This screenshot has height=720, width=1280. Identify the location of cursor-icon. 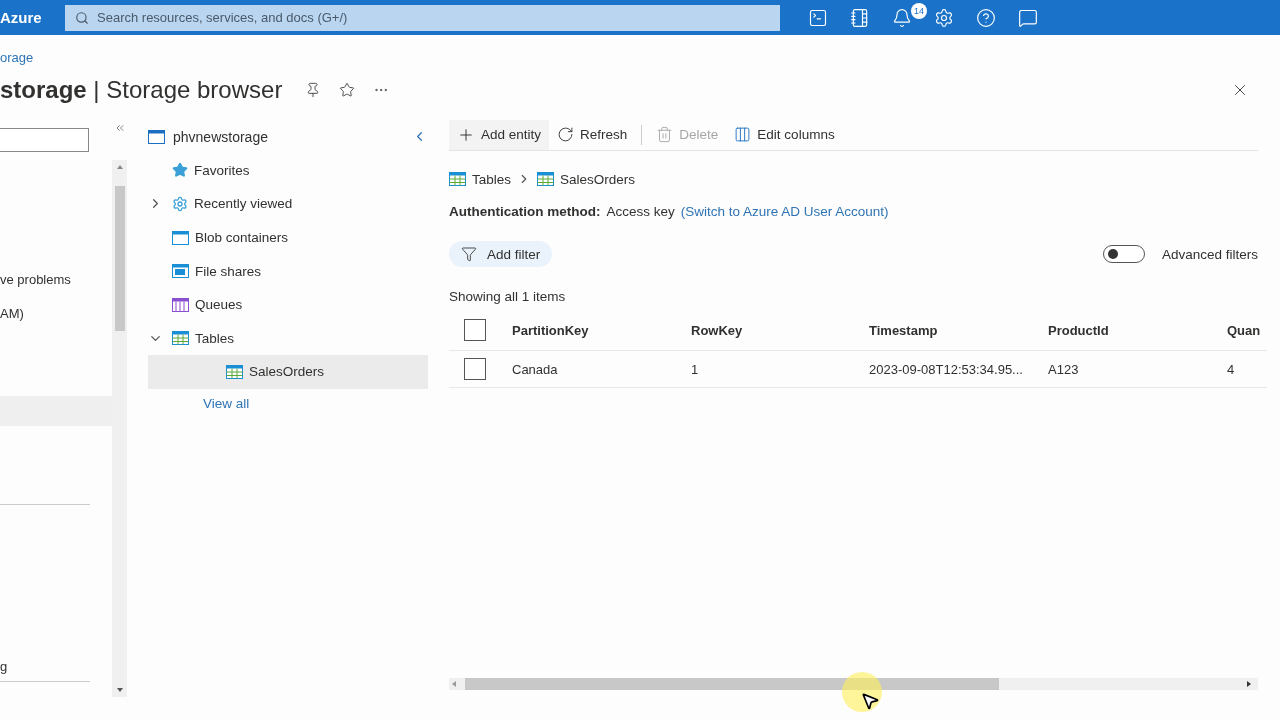
(870, 701).